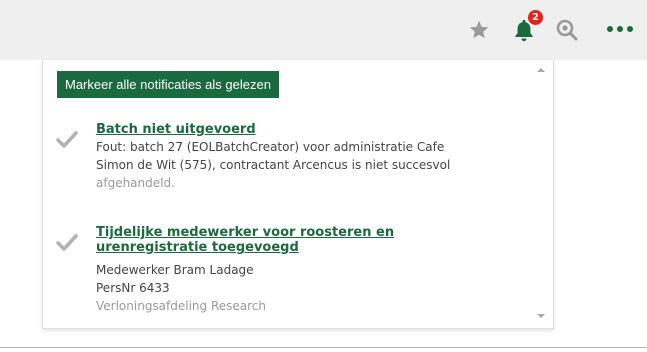 Image resolution: width=647 pixels, height=352 pixels. Describe the element at coordinates (245, 232) in the screenshot. I see `notification-title-line: Tijdelijke medewerker voor roosteren en` at that location.